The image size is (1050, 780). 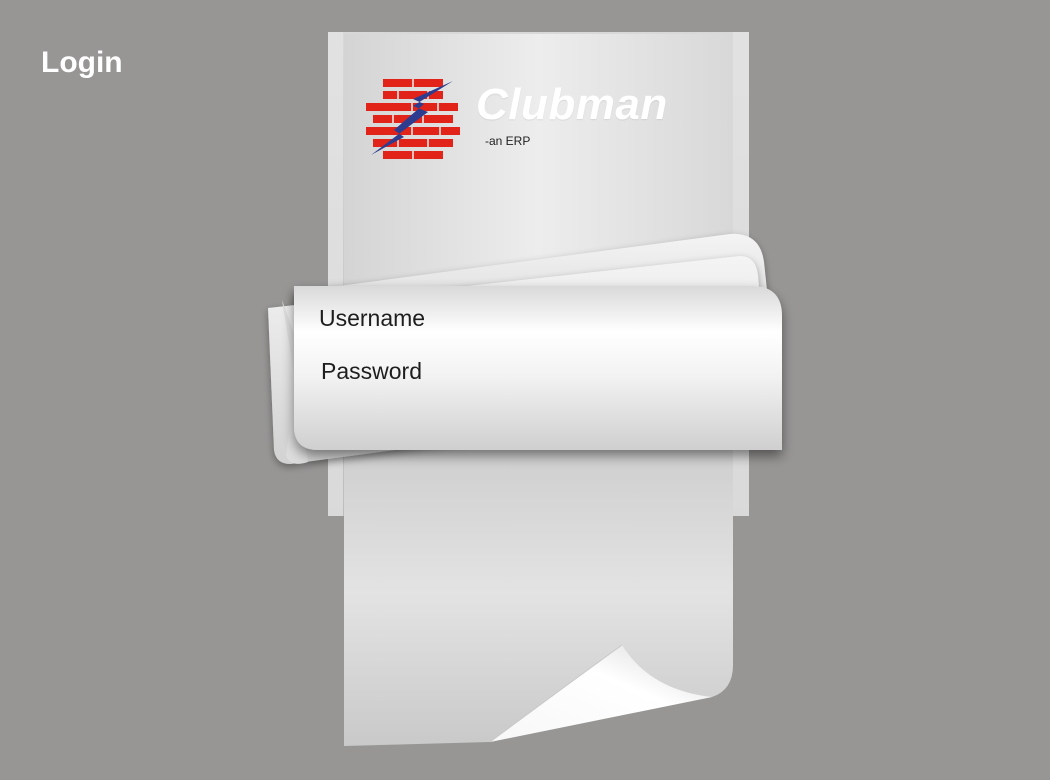 I want to click on password-input, so click(x=602, y=373).